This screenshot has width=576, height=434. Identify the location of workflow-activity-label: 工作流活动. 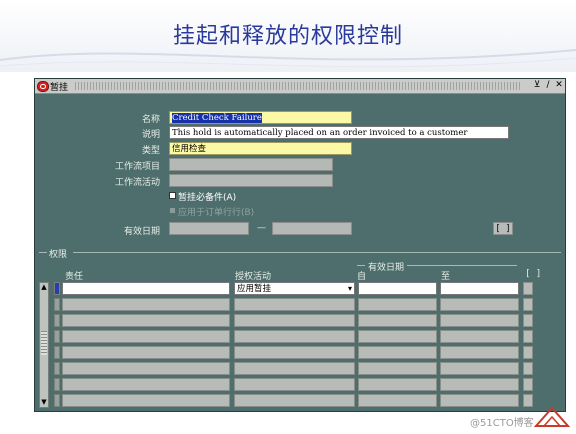
(137, 183).